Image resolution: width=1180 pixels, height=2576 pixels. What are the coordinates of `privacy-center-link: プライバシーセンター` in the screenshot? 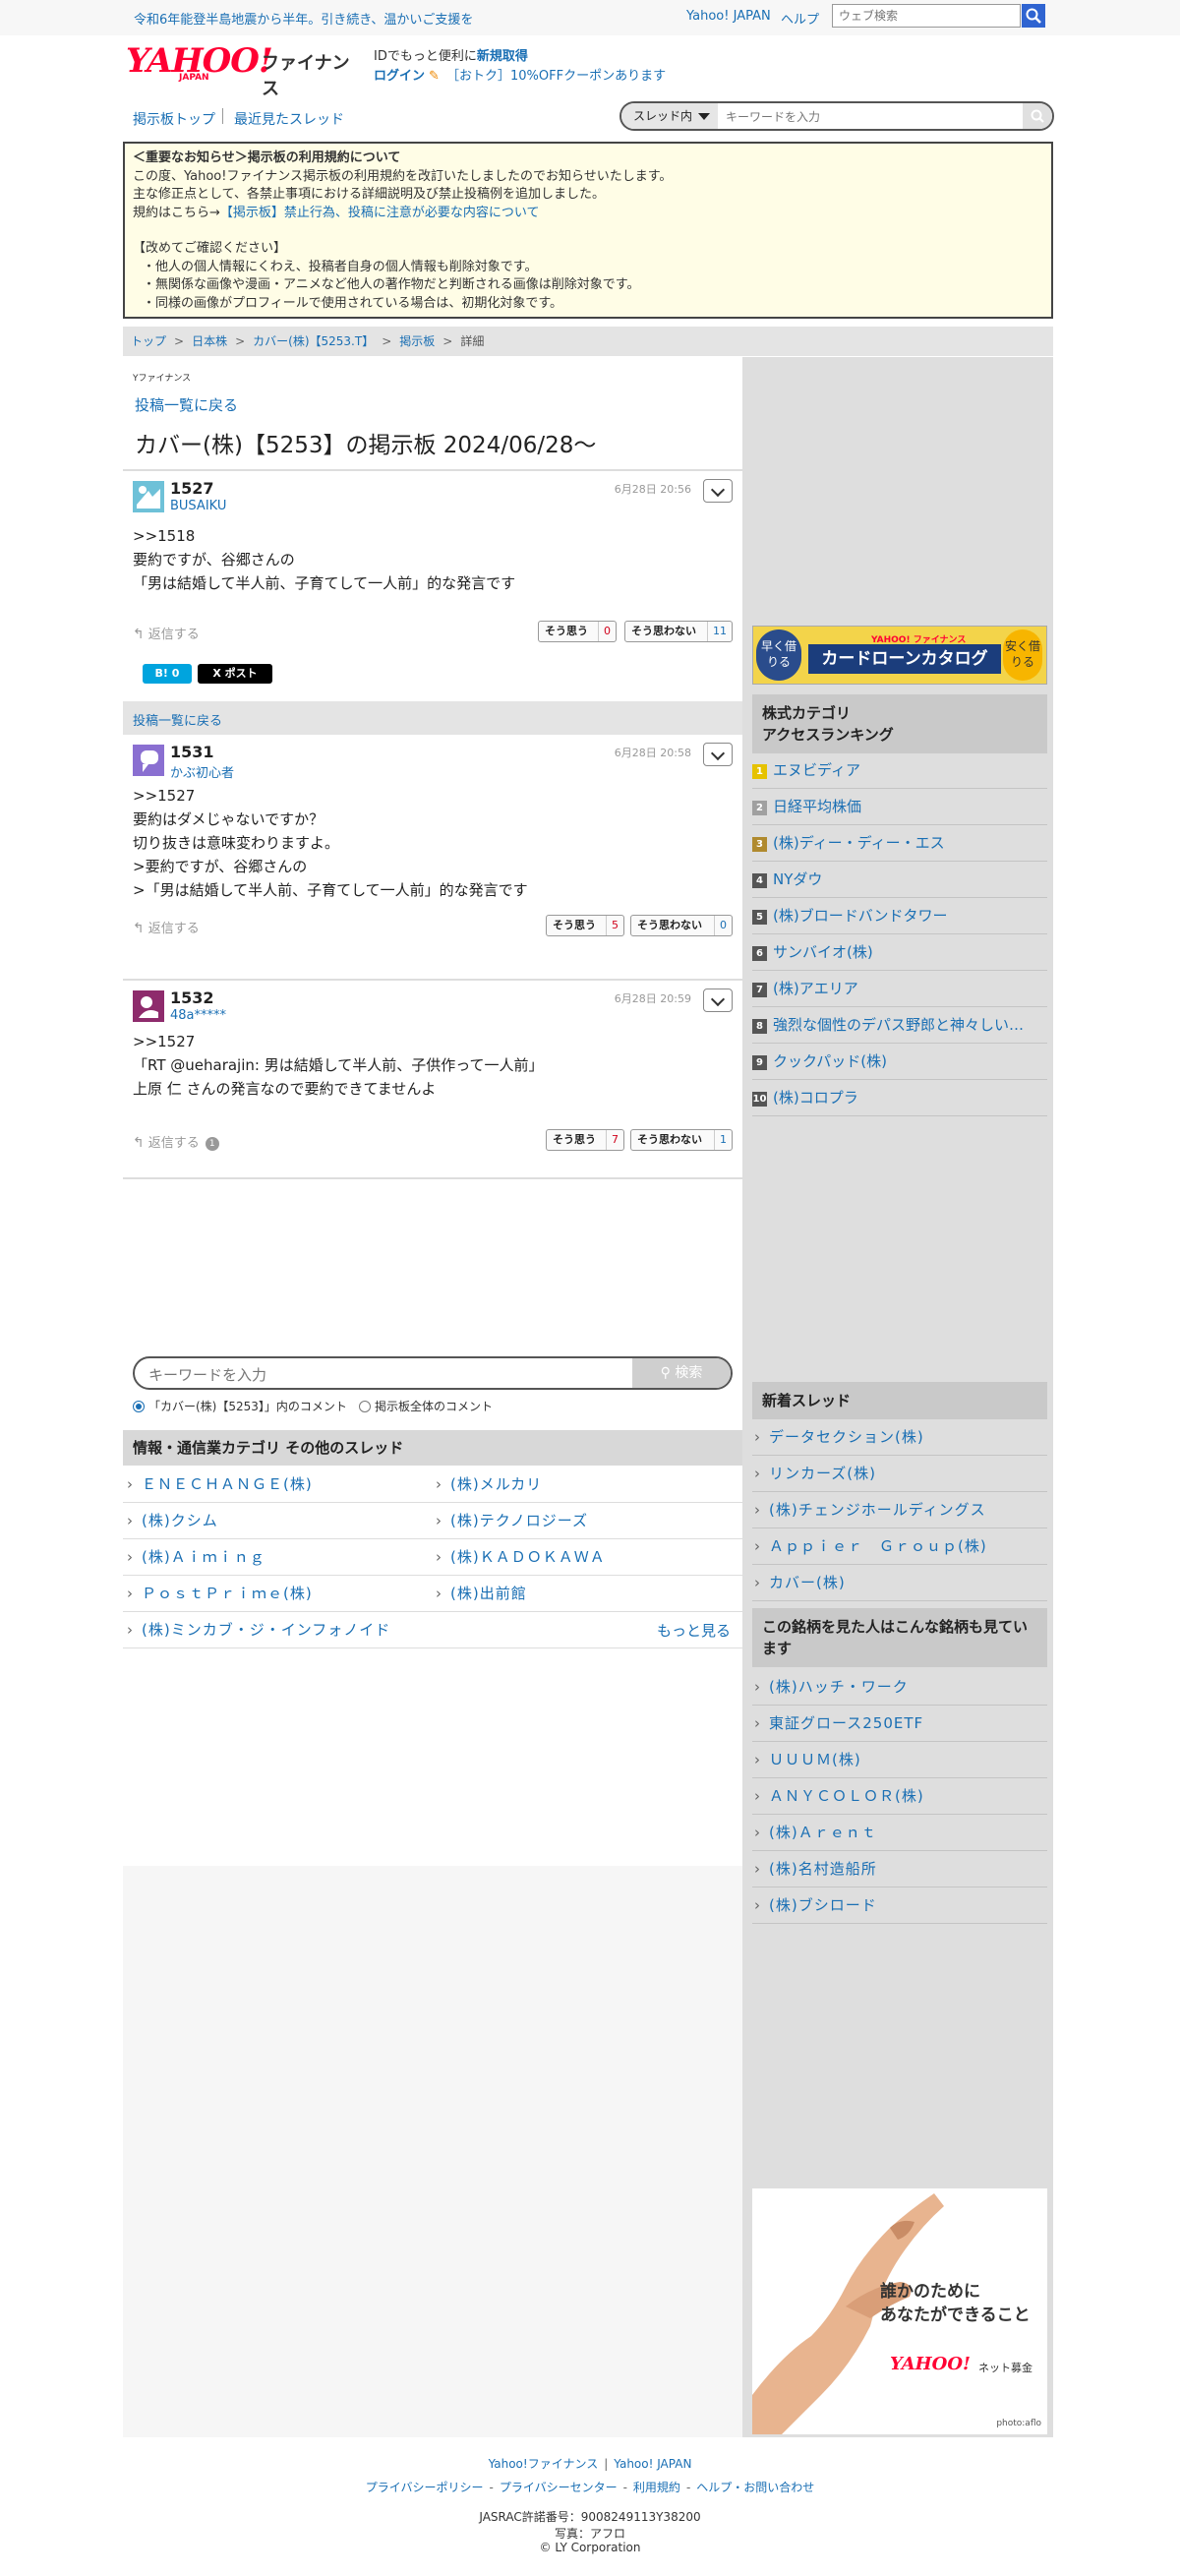 It's located at (559, 2487).